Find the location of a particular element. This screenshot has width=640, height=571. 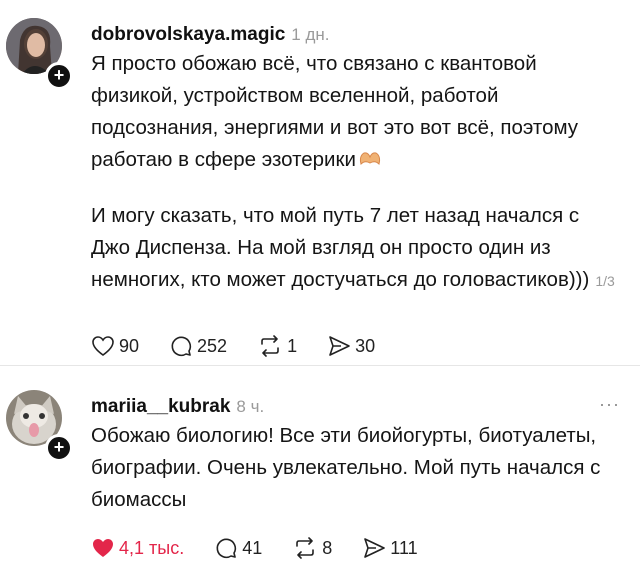

repost-button: 8 is located at coordinates (312, 548).